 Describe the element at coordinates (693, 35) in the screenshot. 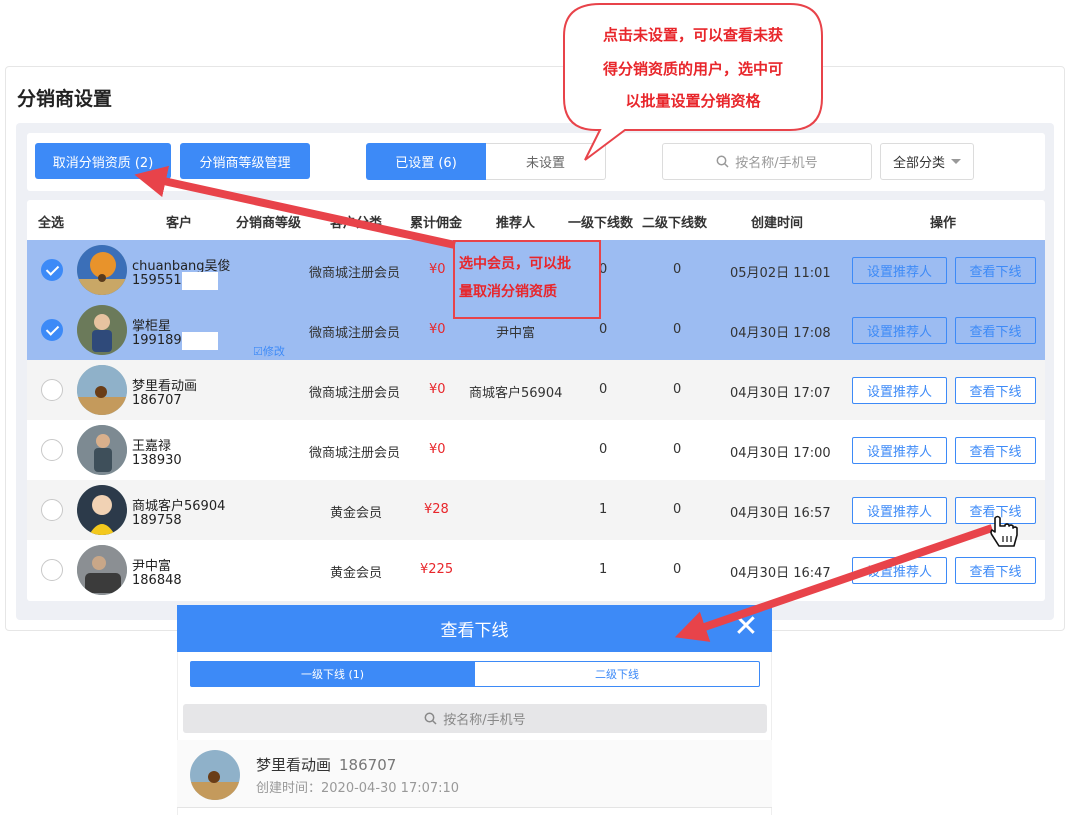

I see `bubble-line: 点击未设置，可以查看未获` at that location.